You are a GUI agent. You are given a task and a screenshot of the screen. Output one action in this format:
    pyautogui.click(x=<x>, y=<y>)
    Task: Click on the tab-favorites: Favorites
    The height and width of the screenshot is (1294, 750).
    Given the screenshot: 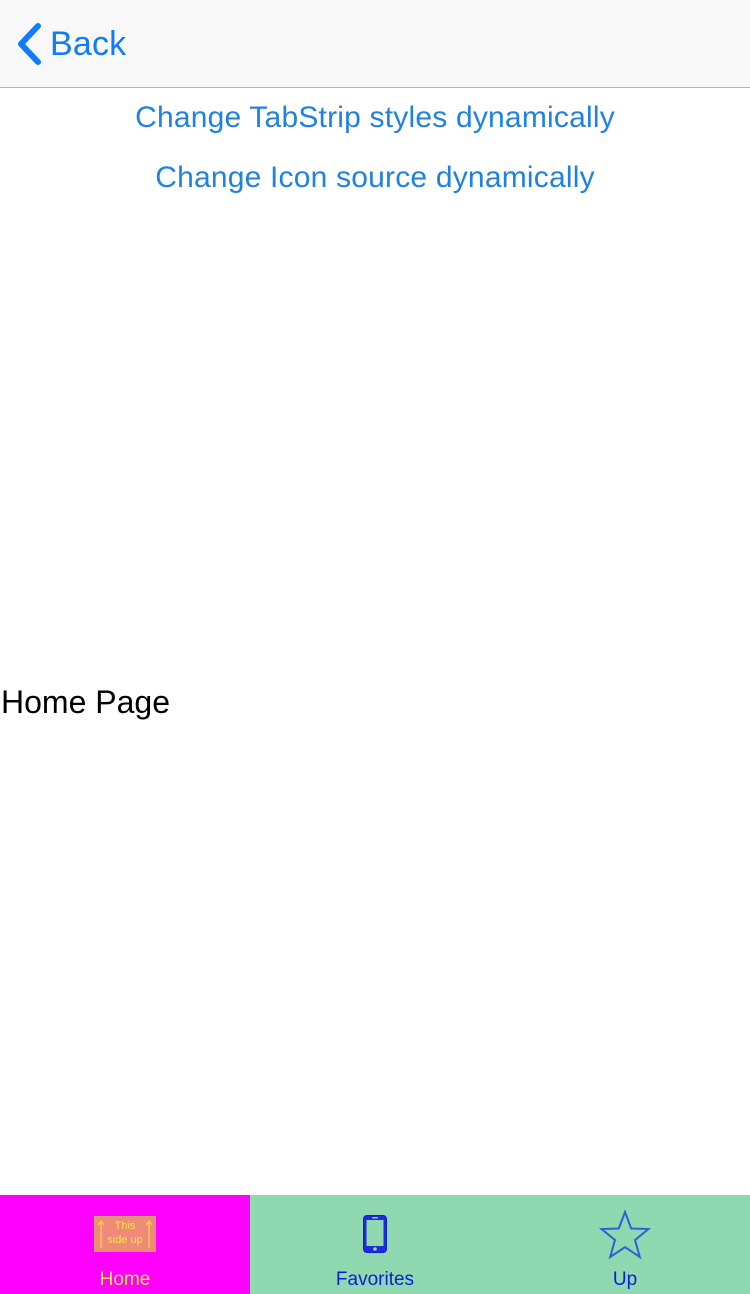 What is the action you would take?
    pyautogui.click(x=375, y=1244)
    